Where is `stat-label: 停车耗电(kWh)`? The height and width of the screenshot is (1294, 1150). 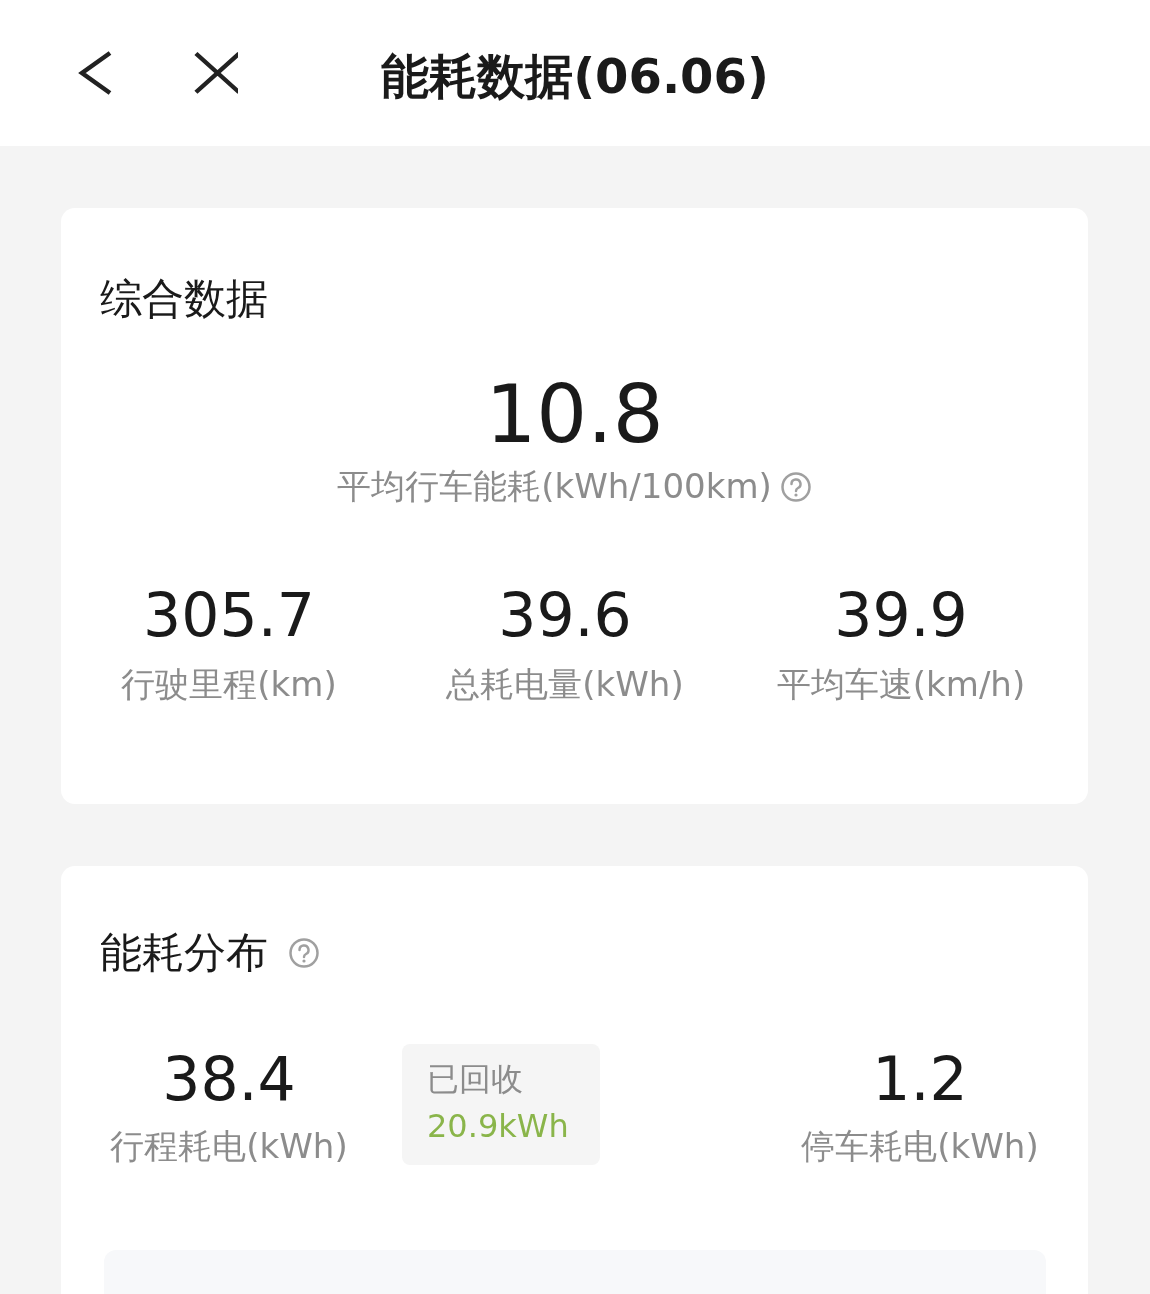 stat-label: 停车耗电(kWh) is located at coordinates (920, 1146).